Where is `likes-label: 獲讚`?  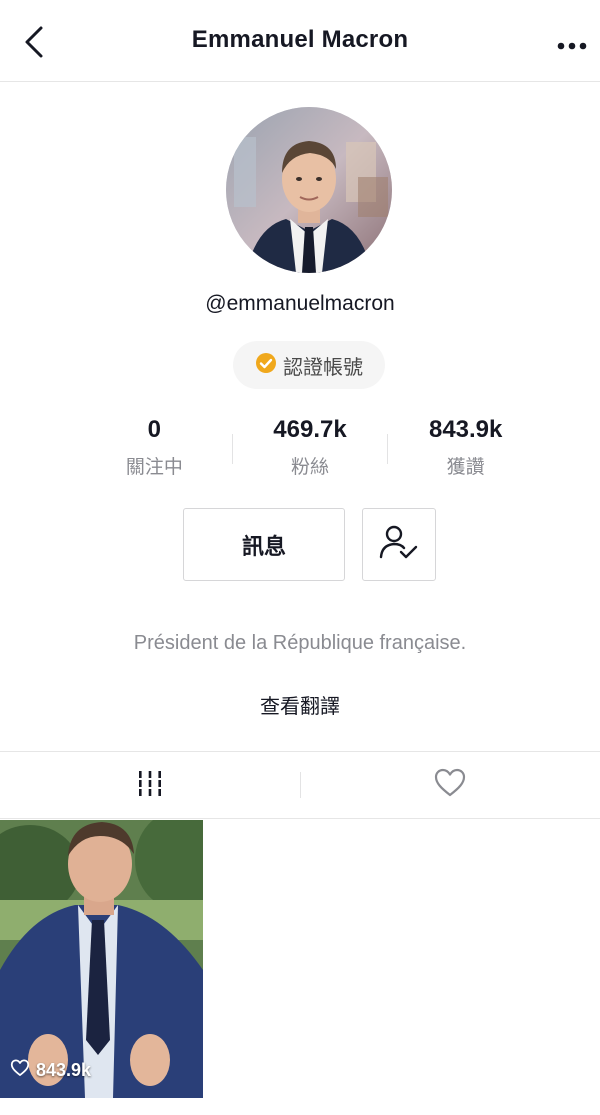 likes-label: 獲讚 is located at coordinates (465, 467).